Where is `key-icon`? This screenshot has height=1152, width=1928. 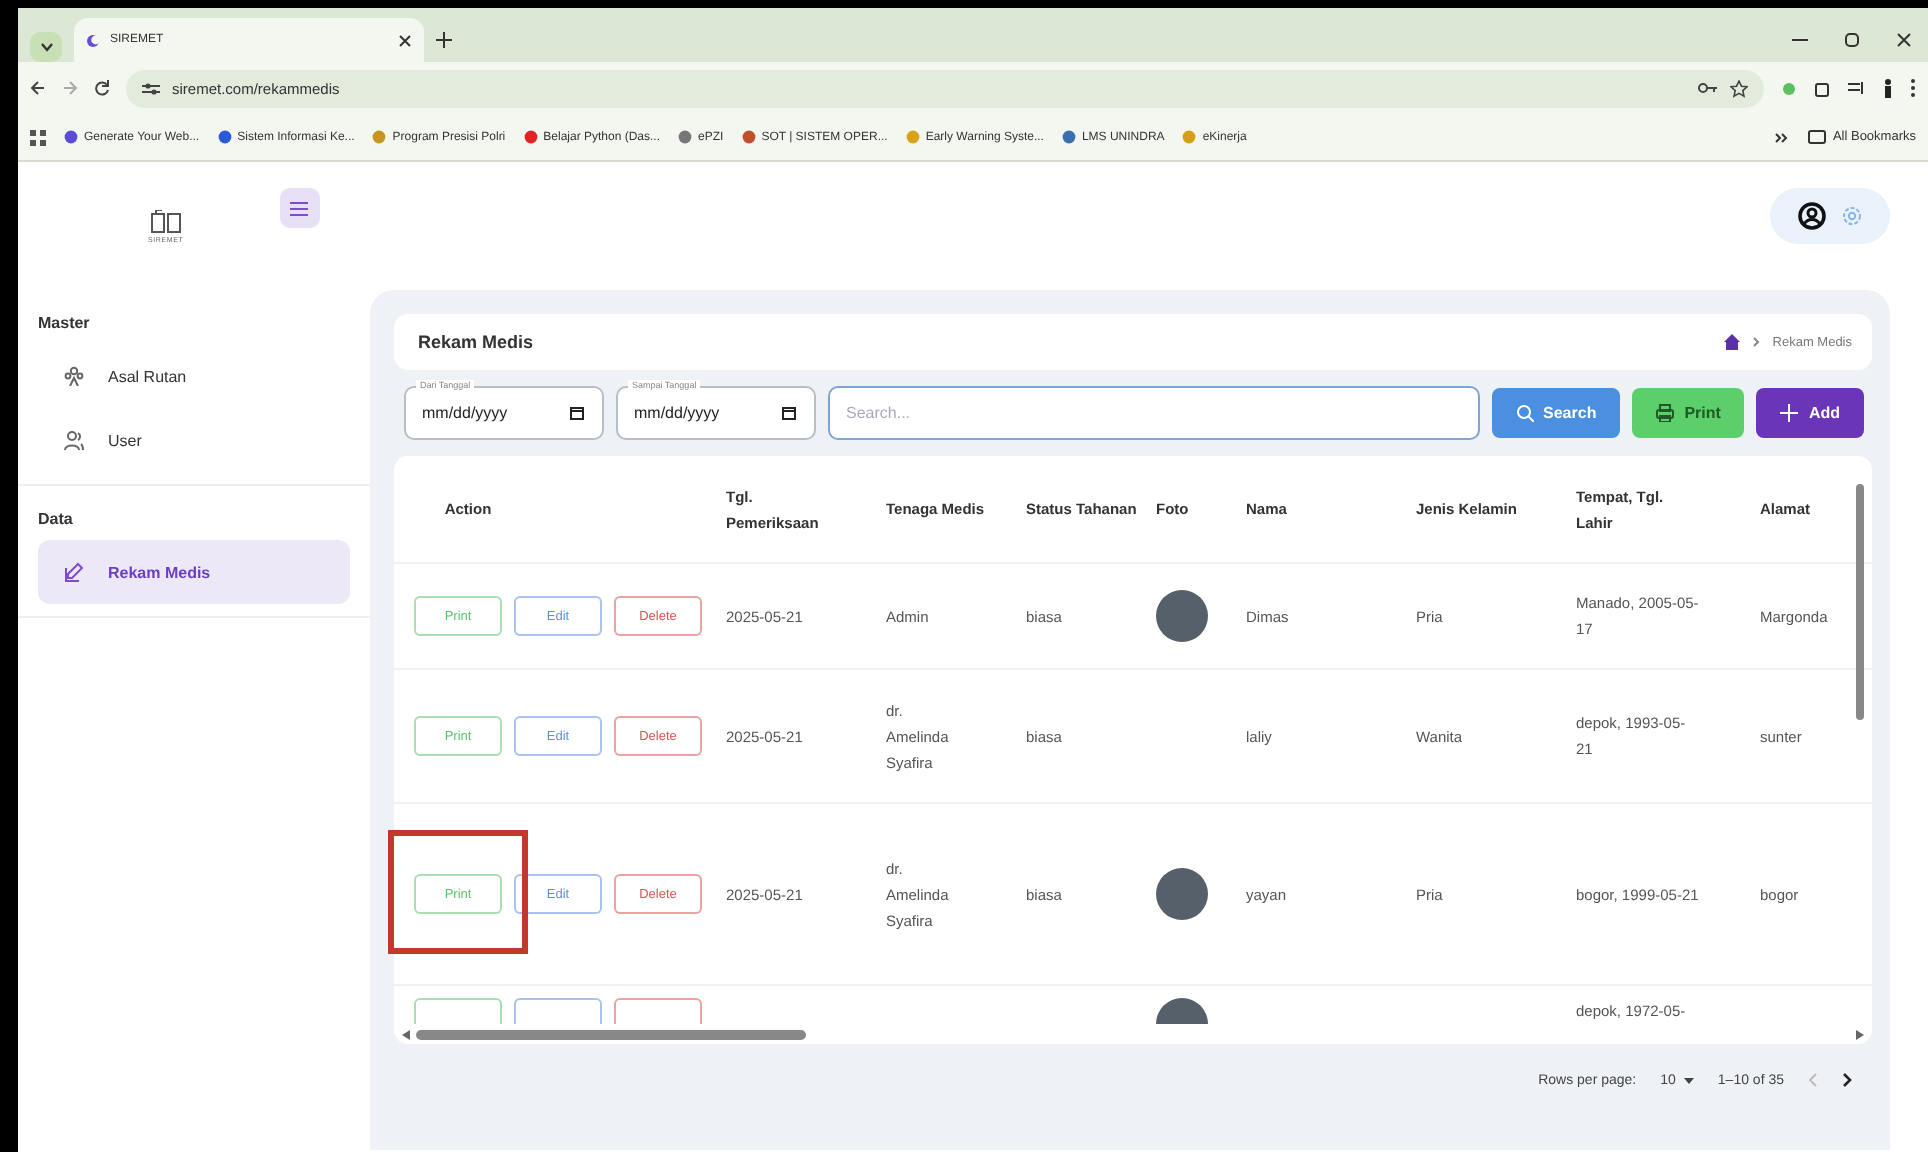
key-icon is located at coordinates (1708, 88).